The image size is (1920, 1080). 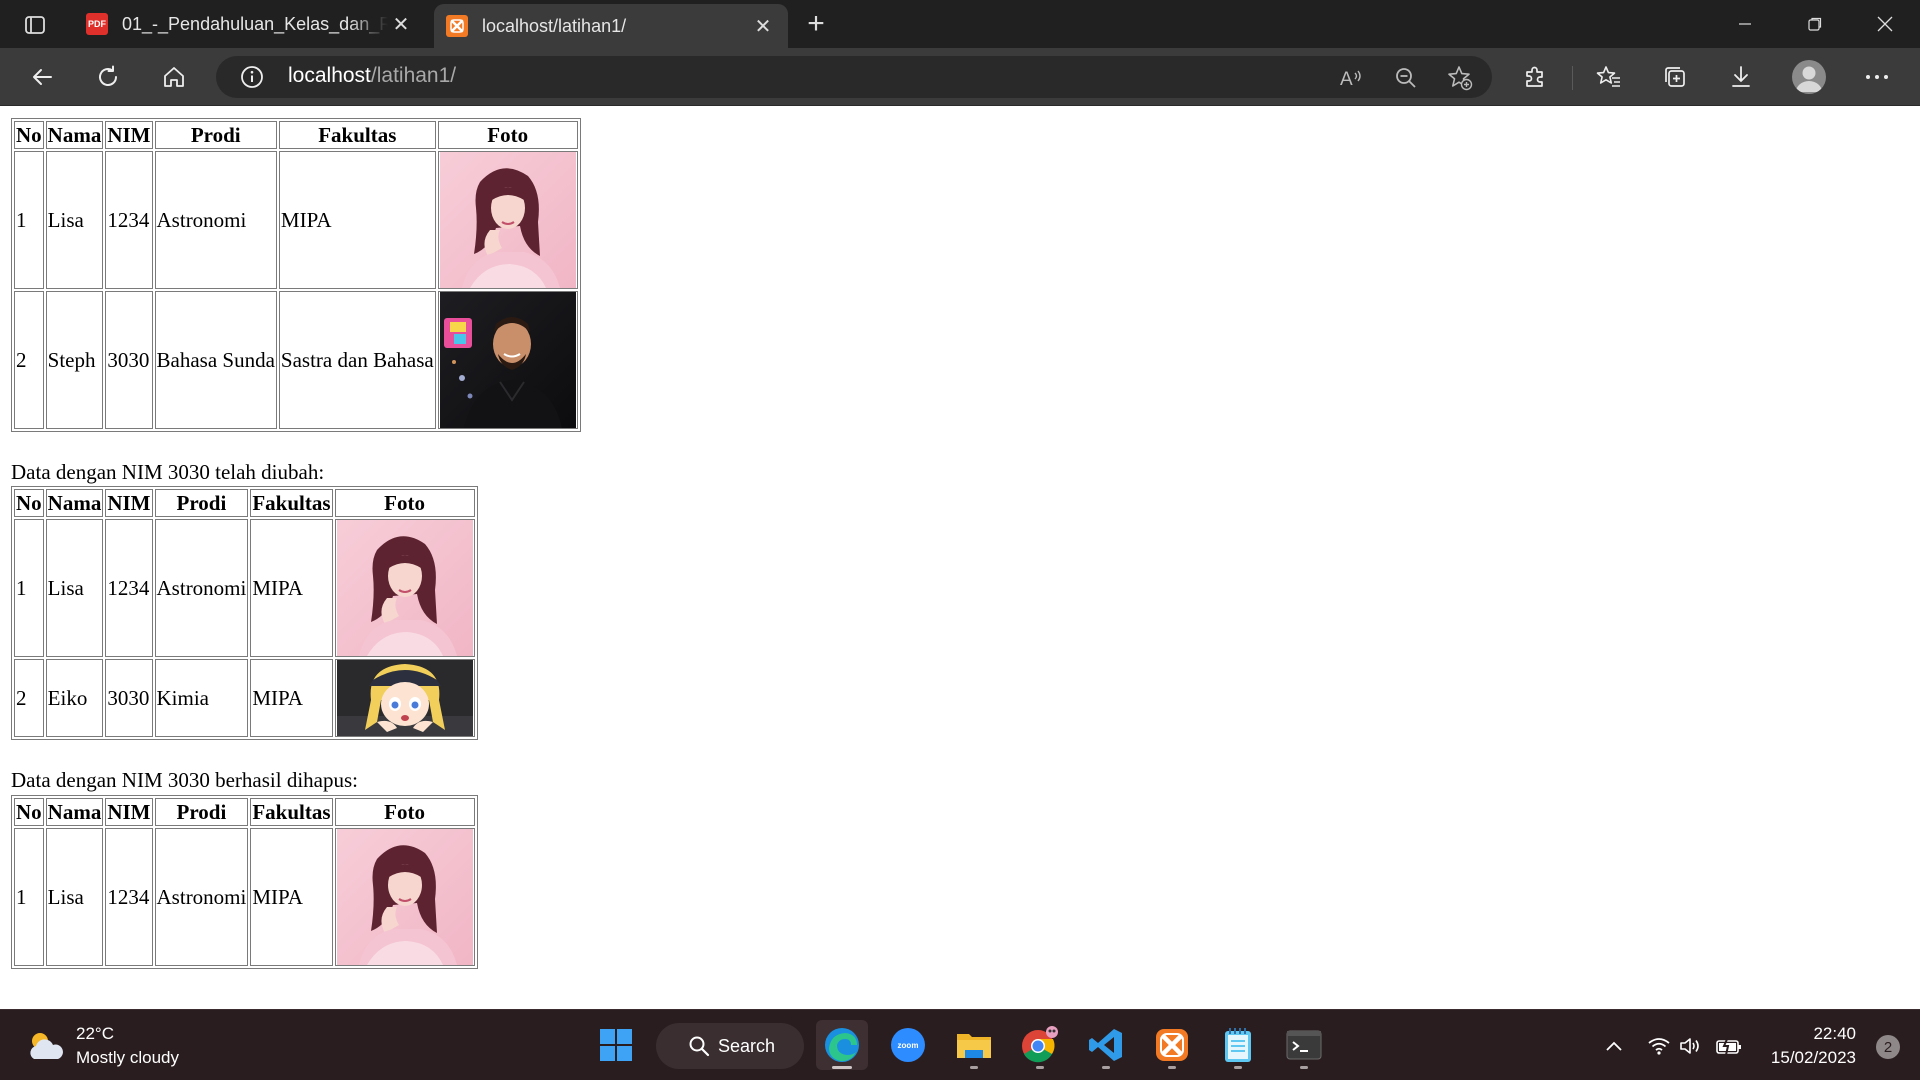 I want to click on tab-actions-icon, so click(x=35, y=25).